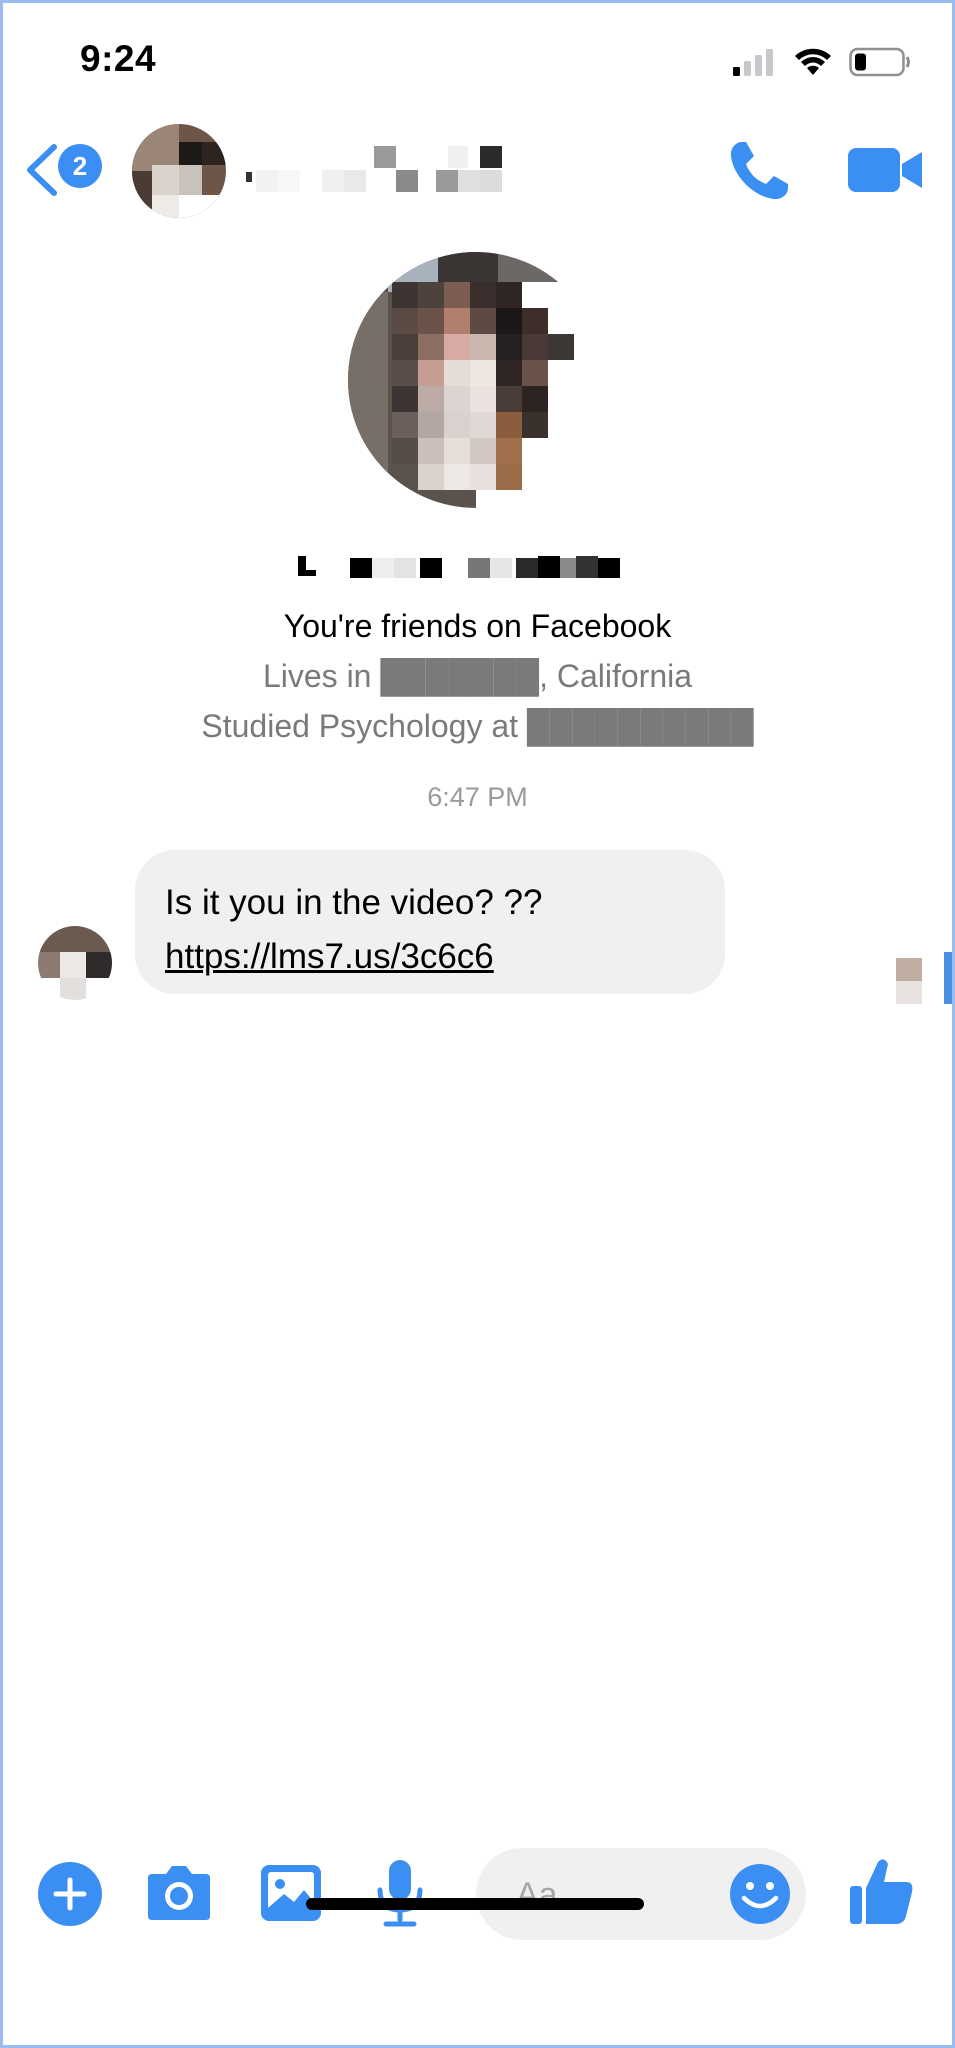 The image size is (955, 2048). What do you see at coordinates (753, 62) in the screenshot?
I see `cellular-signal-icon` at bounding box center [753, 62].